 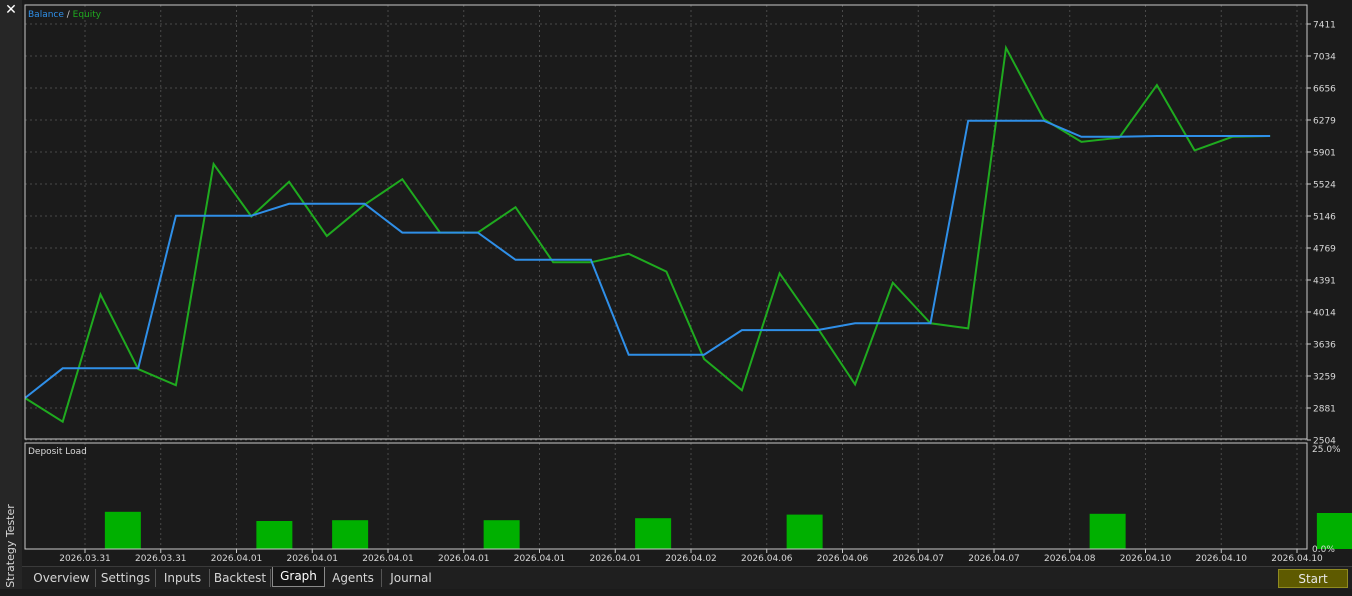 What do you see at coordinates (240, 578) in the screenshot?
I see `tab-backtest: Backtest` at bounding box center [240, 578].